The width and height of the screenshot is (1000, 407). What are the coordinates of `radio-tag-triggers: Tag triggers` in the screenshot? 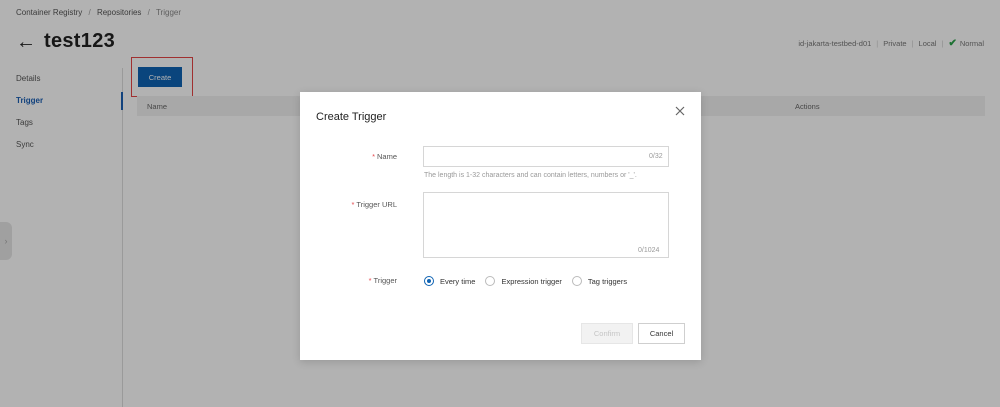 It's located at (599, 281).